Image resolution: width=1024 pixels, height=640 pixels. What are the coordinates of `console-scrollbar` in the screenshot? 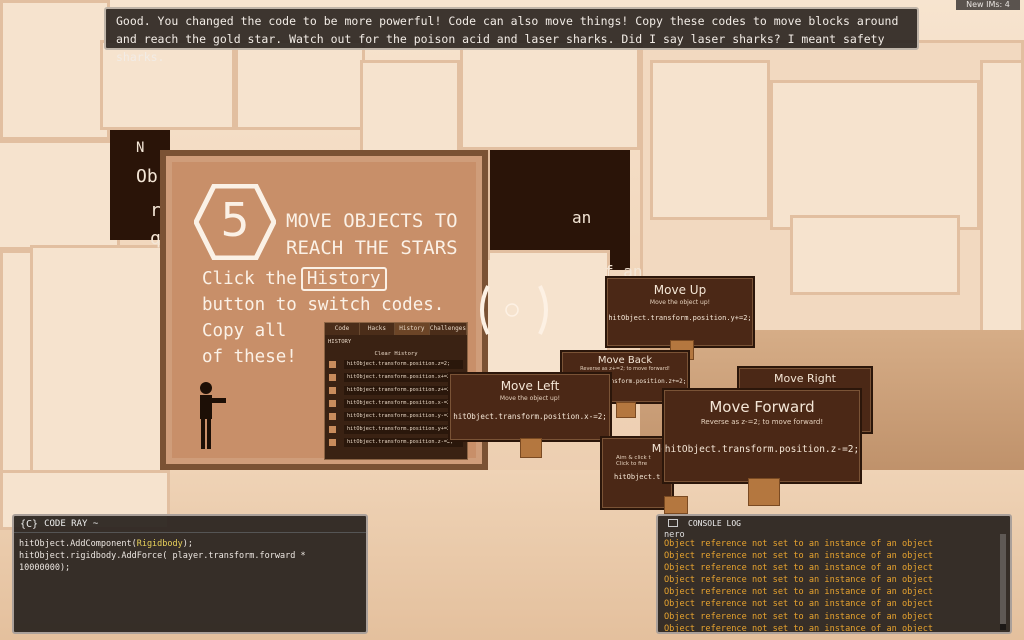 It's located at (1003, 582).